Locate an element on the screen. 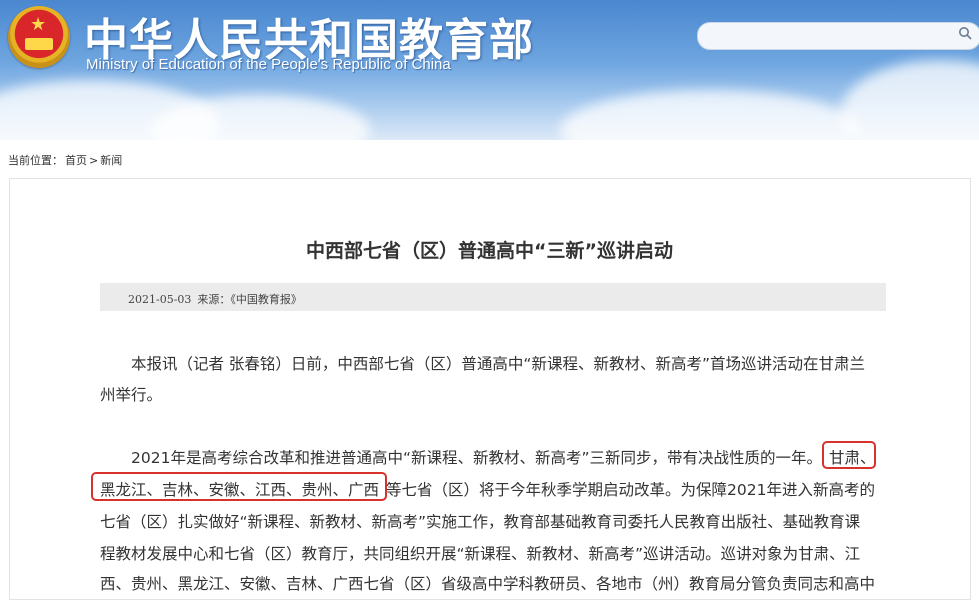 This screenshot has height=600, width=979. highlight-box-provinces is located at coordinates (239, 486).